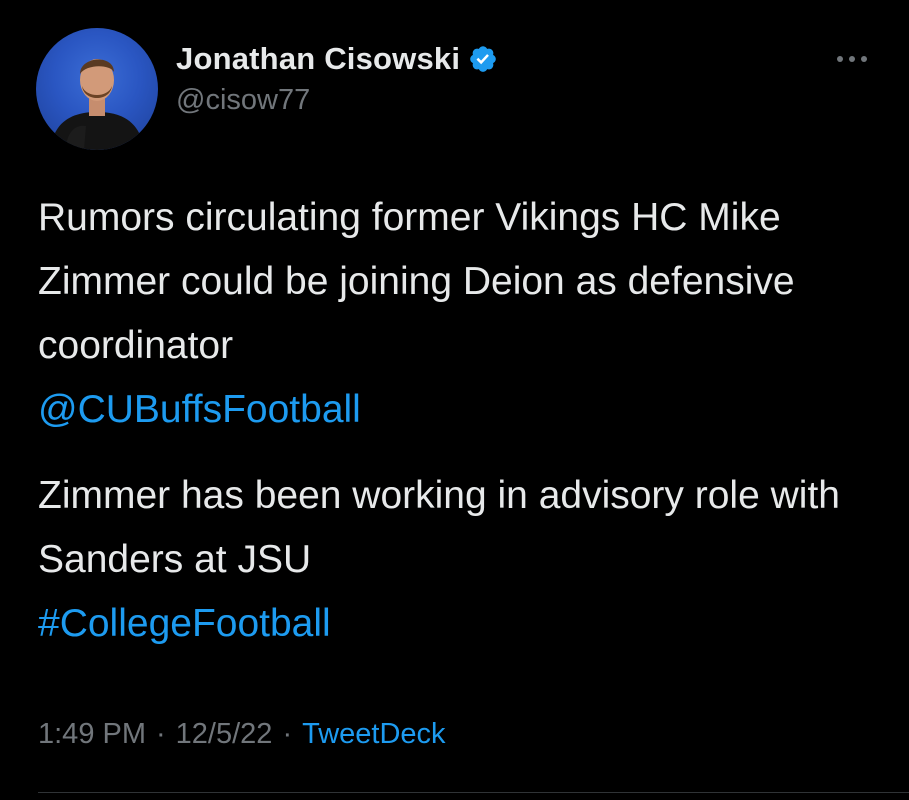  I want to click on tweet-time: 1:49 PM, so click(92, 734).